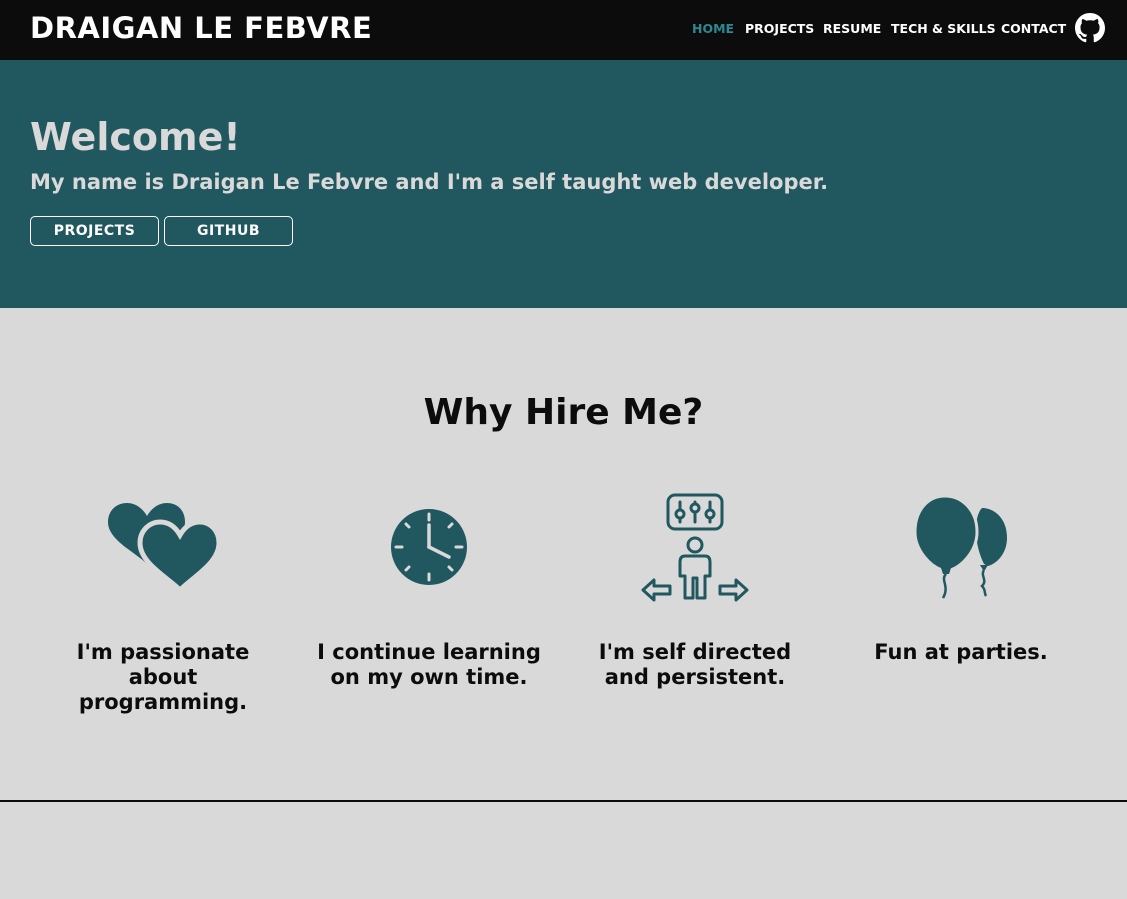  Describe the element at coordinates (201, 28) in the screenshot. I see `brand-title: DRAIGAN LE FEBVRE` at that location.